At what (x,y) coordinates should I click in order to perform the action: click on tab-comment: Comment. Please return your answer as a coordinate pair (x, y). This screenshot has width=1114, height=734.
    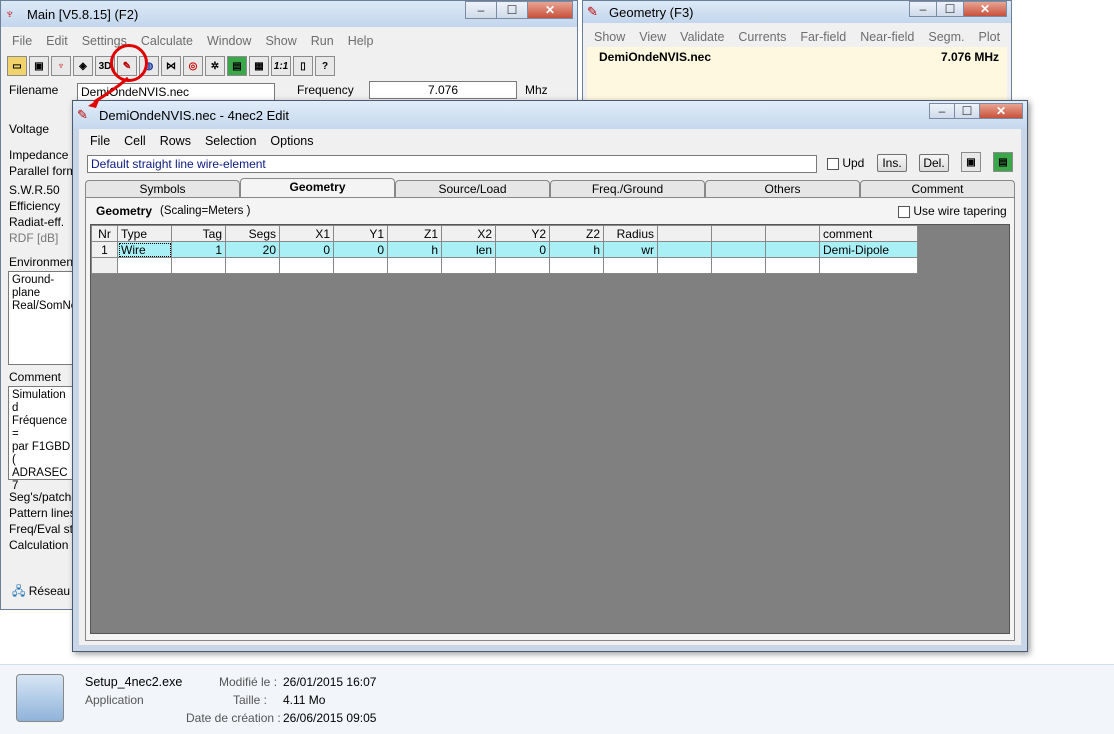
    Looking at the image, I should click on (937, 189).